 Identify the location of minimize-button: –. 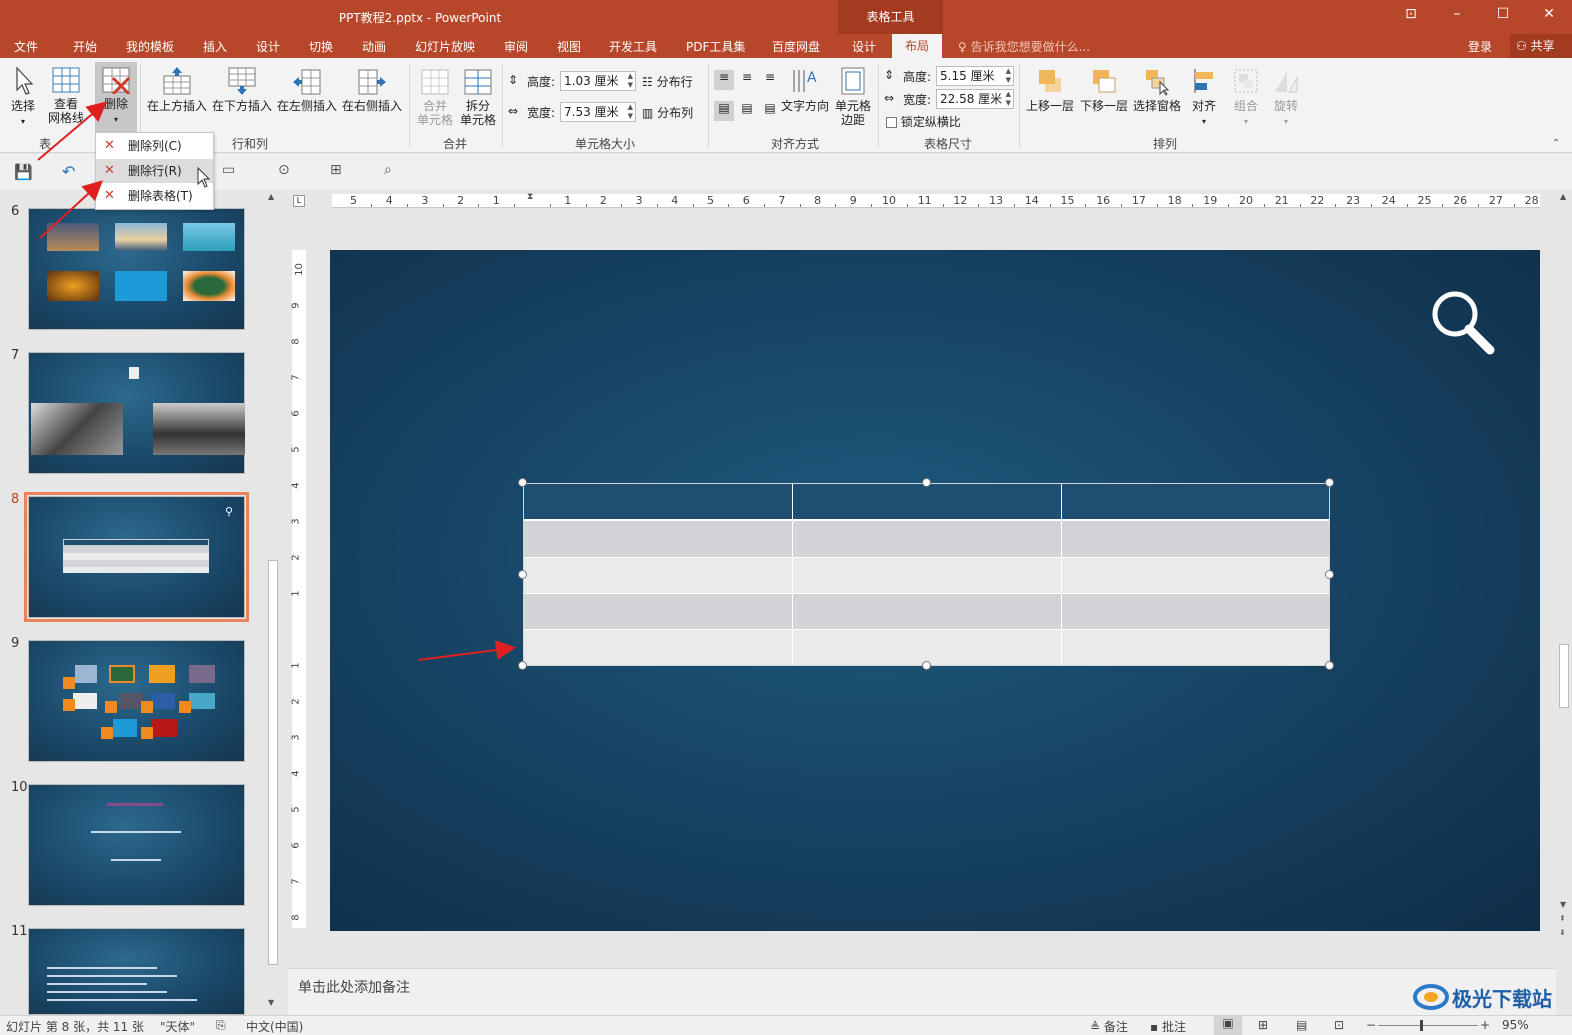
(1457, 16).